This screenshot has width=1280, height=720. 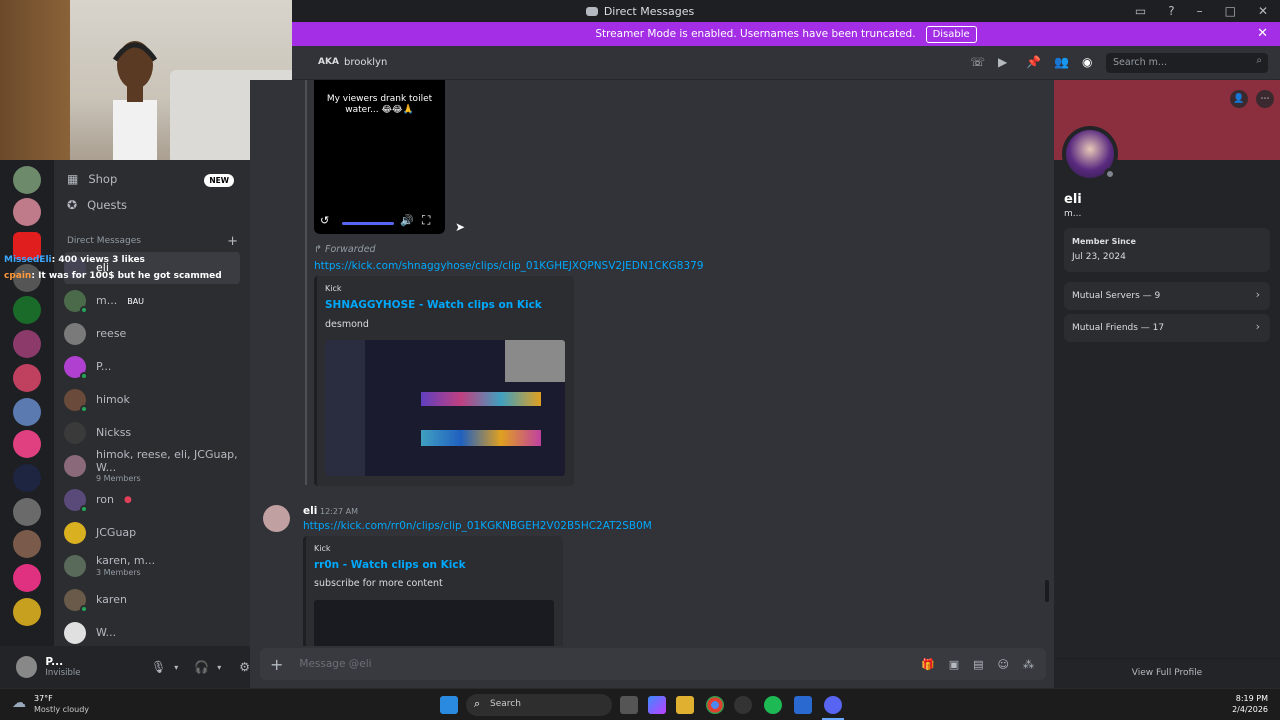 What do you see at coordinates (1167, 673) in the screenshot?
I see `view-full-profile-link: View Full Profile` at bounding box center [1167, 673].